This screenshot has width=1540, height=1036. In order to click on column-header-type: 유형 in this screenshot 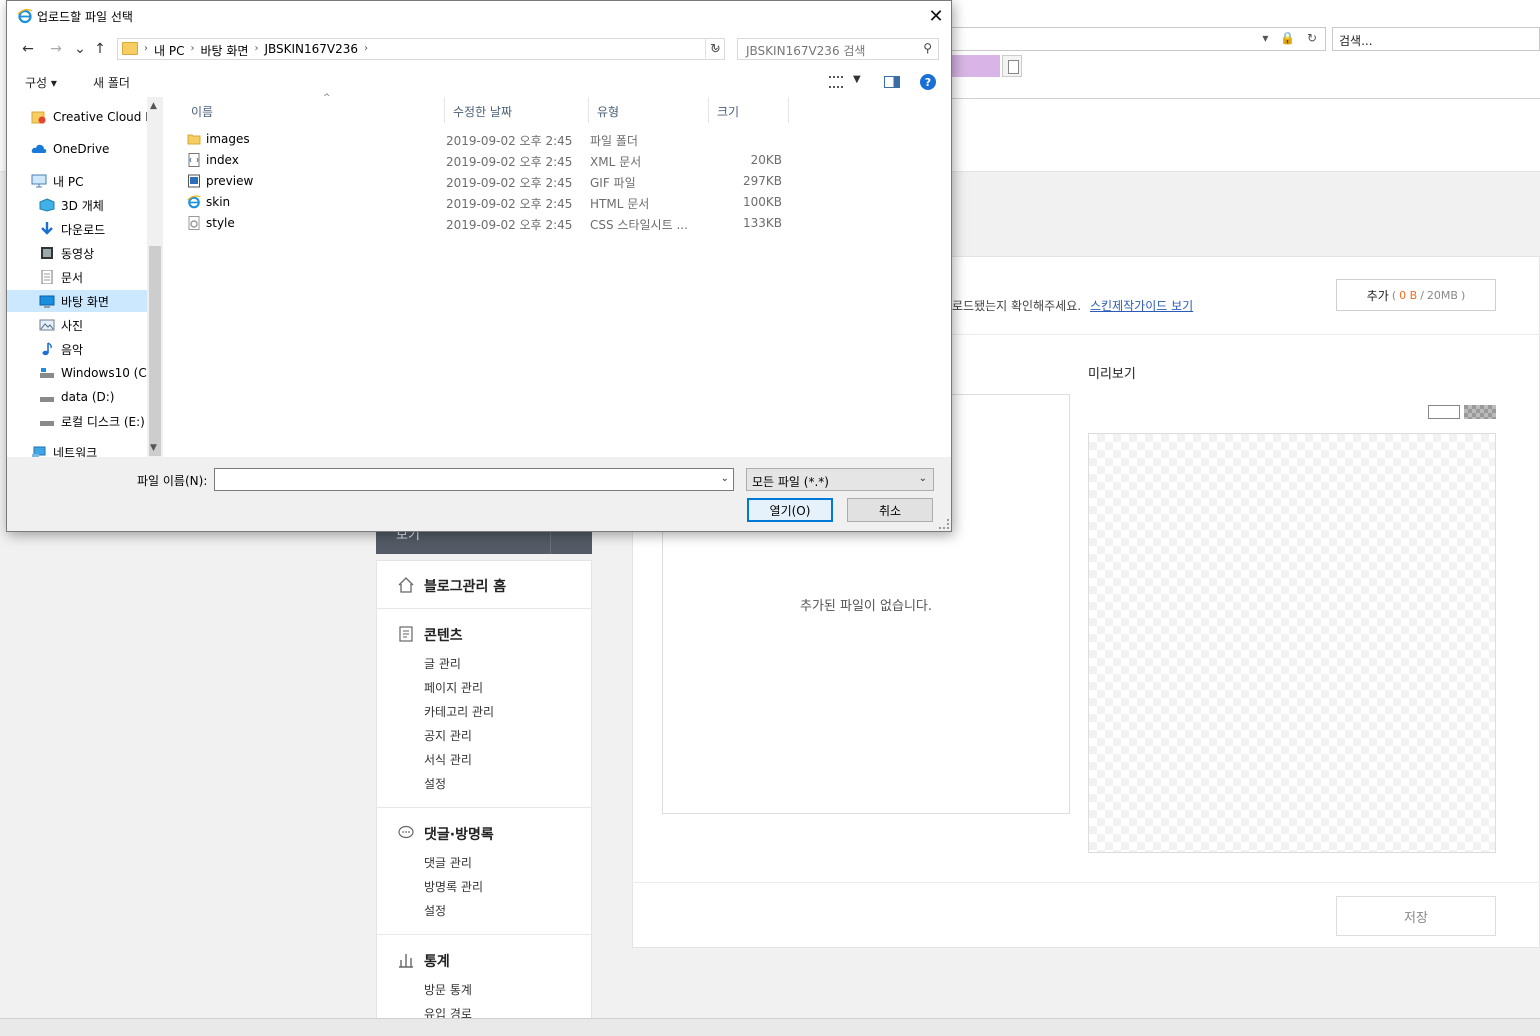, I will do `click(649, 110)`.